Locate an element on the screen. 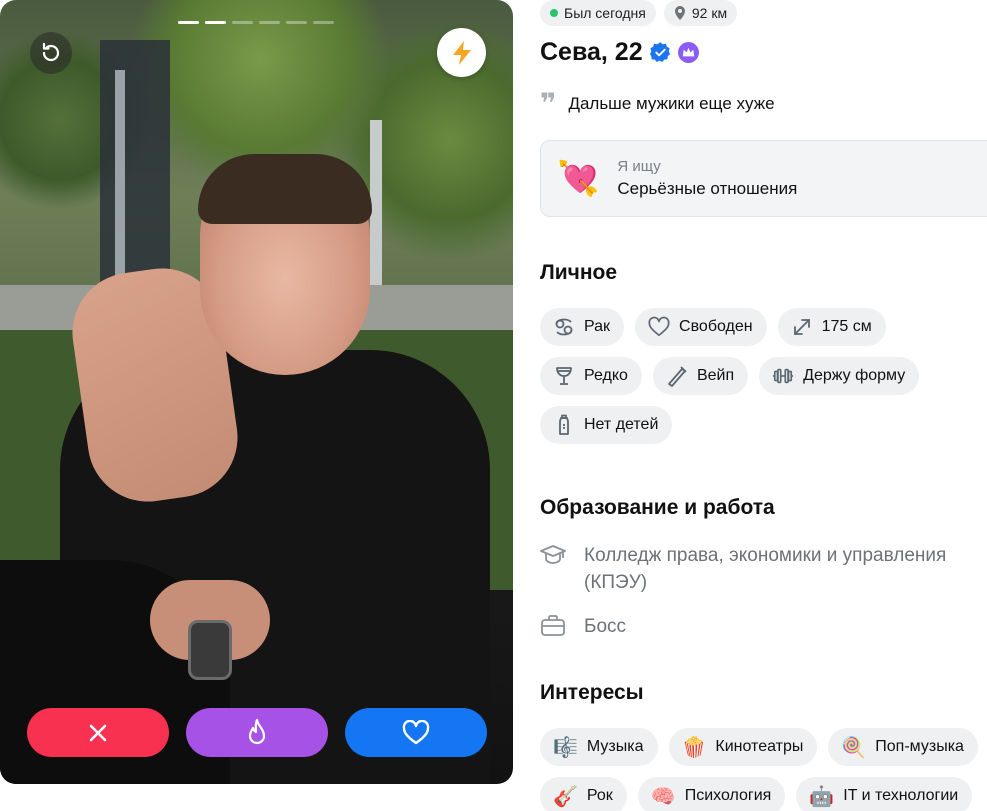  chip-interest: 🎼 Музыка is located at coordinates (599, 747).